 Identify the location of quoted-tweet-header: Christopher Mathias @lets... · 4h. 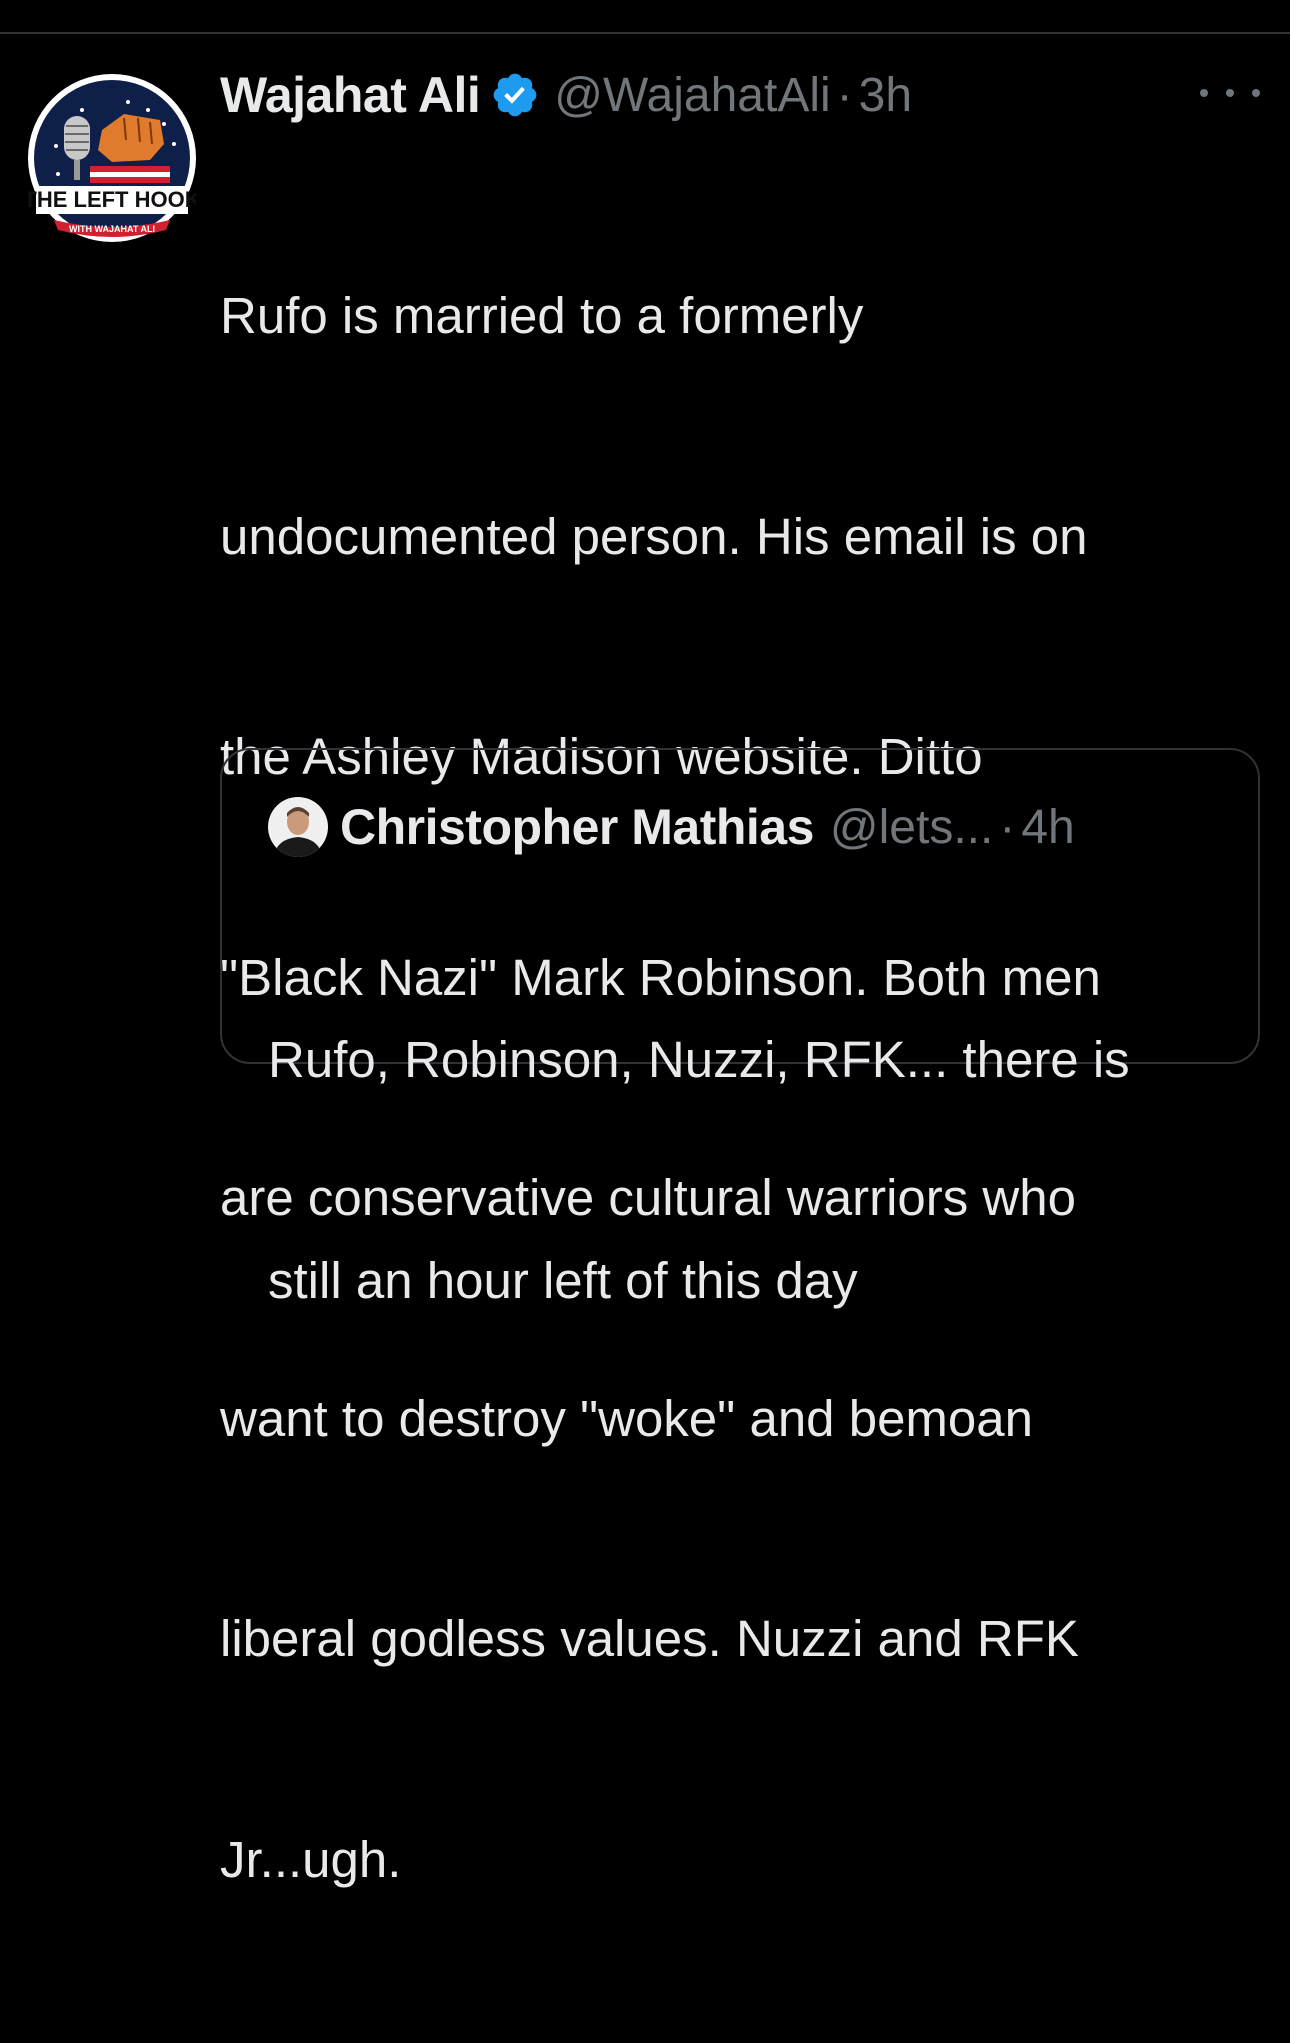
(671, 827).